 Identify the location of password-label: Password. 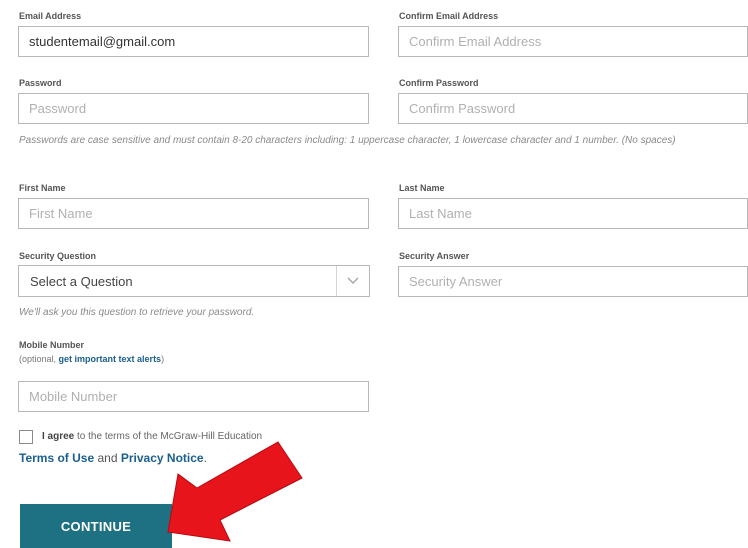
(40, 83).